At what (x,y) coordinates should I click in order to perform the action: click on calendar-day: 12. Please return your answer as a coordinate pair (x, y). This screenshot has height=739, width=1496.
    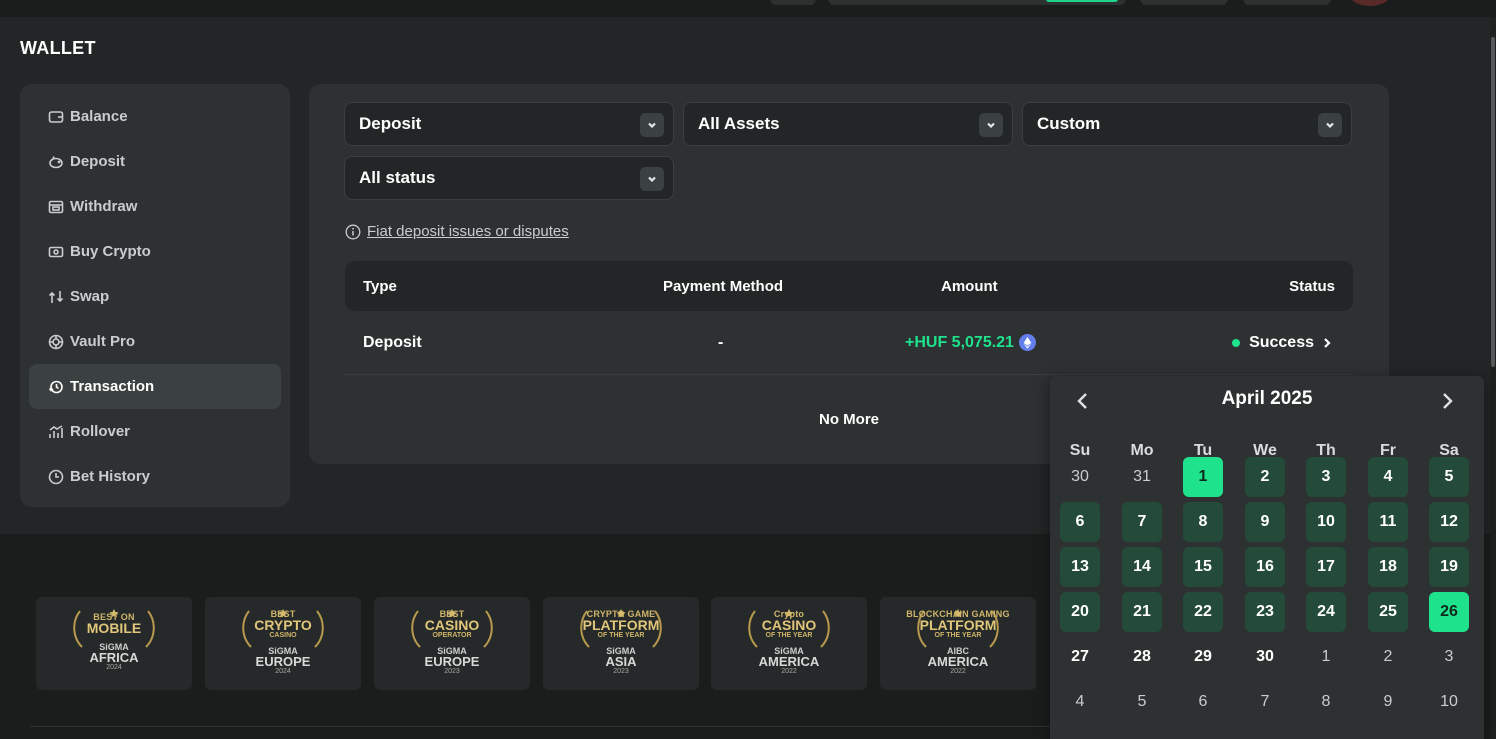
    Looking at the image, I should click on (1449, 522).